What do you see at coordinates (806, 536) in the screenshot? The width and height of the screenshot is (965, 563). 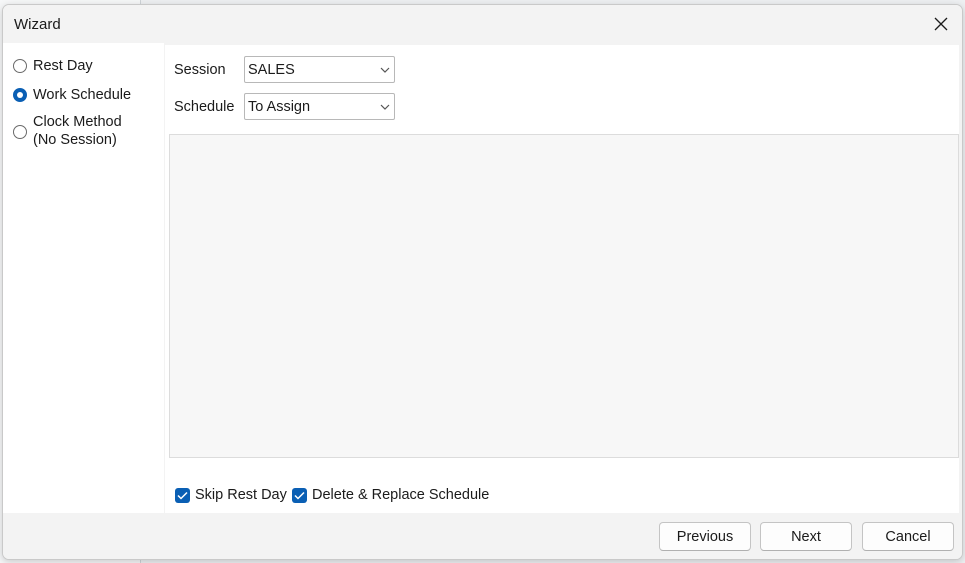 I see `next-button: Next` at bounding box center [806, 536].